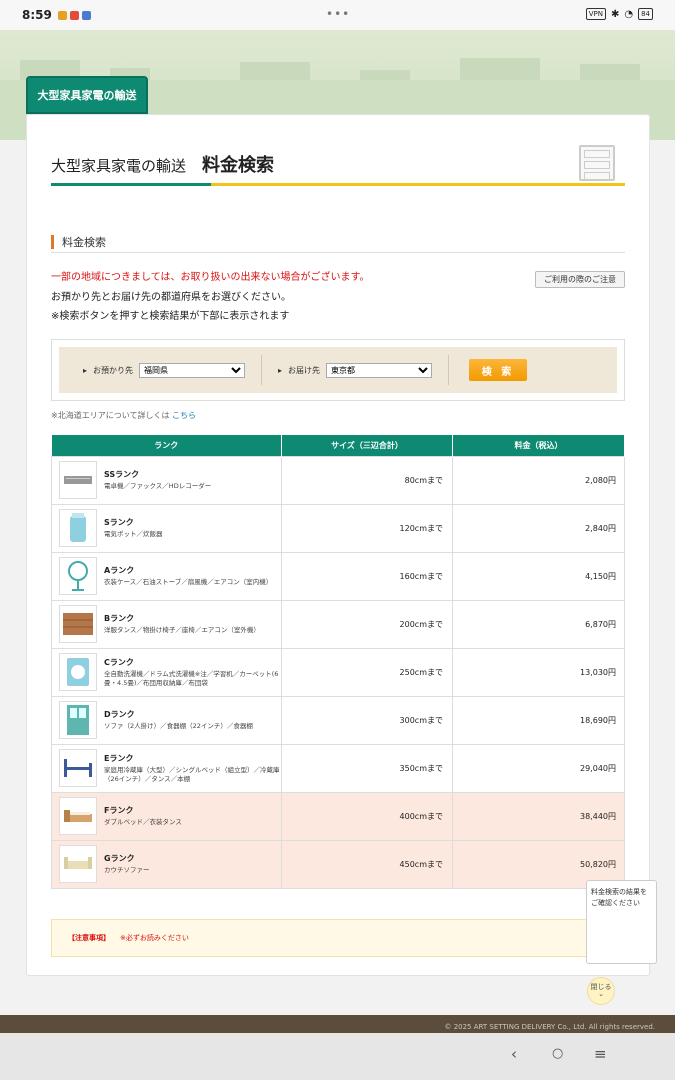 This screenshot has height=1080, width=675. What do you see at coordinates (78, 624) in the screenshot?
I see `drawer-icon` at bounding box center [78, 624].